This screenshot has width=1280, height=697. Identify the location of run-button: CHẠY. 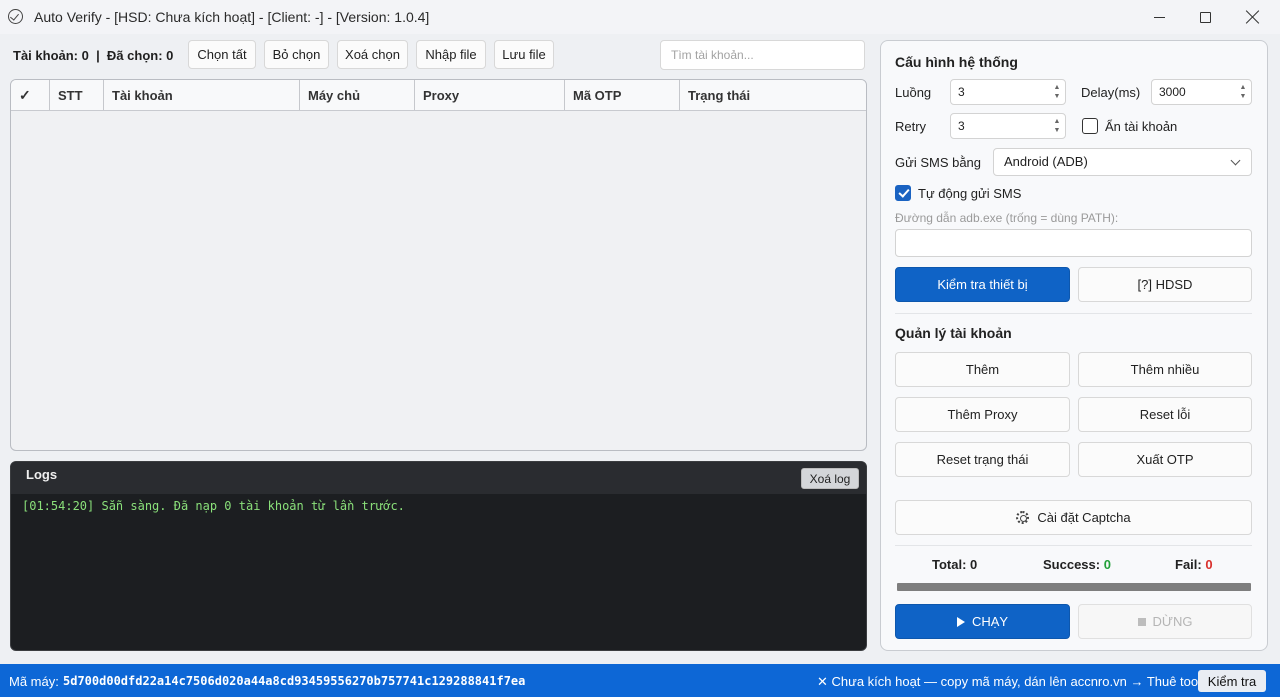
(982, 621).